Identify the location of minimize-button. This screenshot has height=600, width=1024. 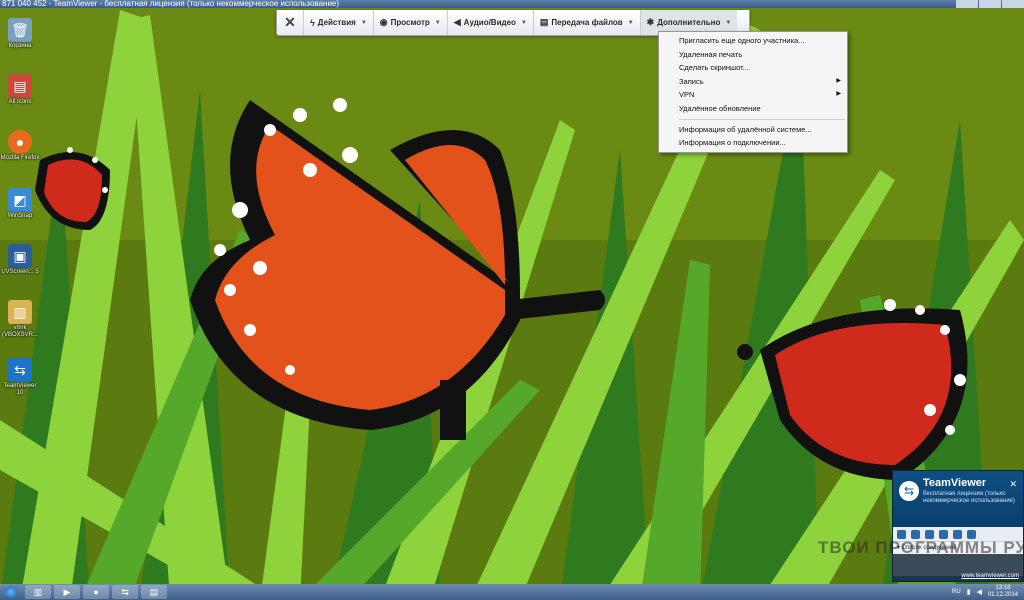
(967, 4).